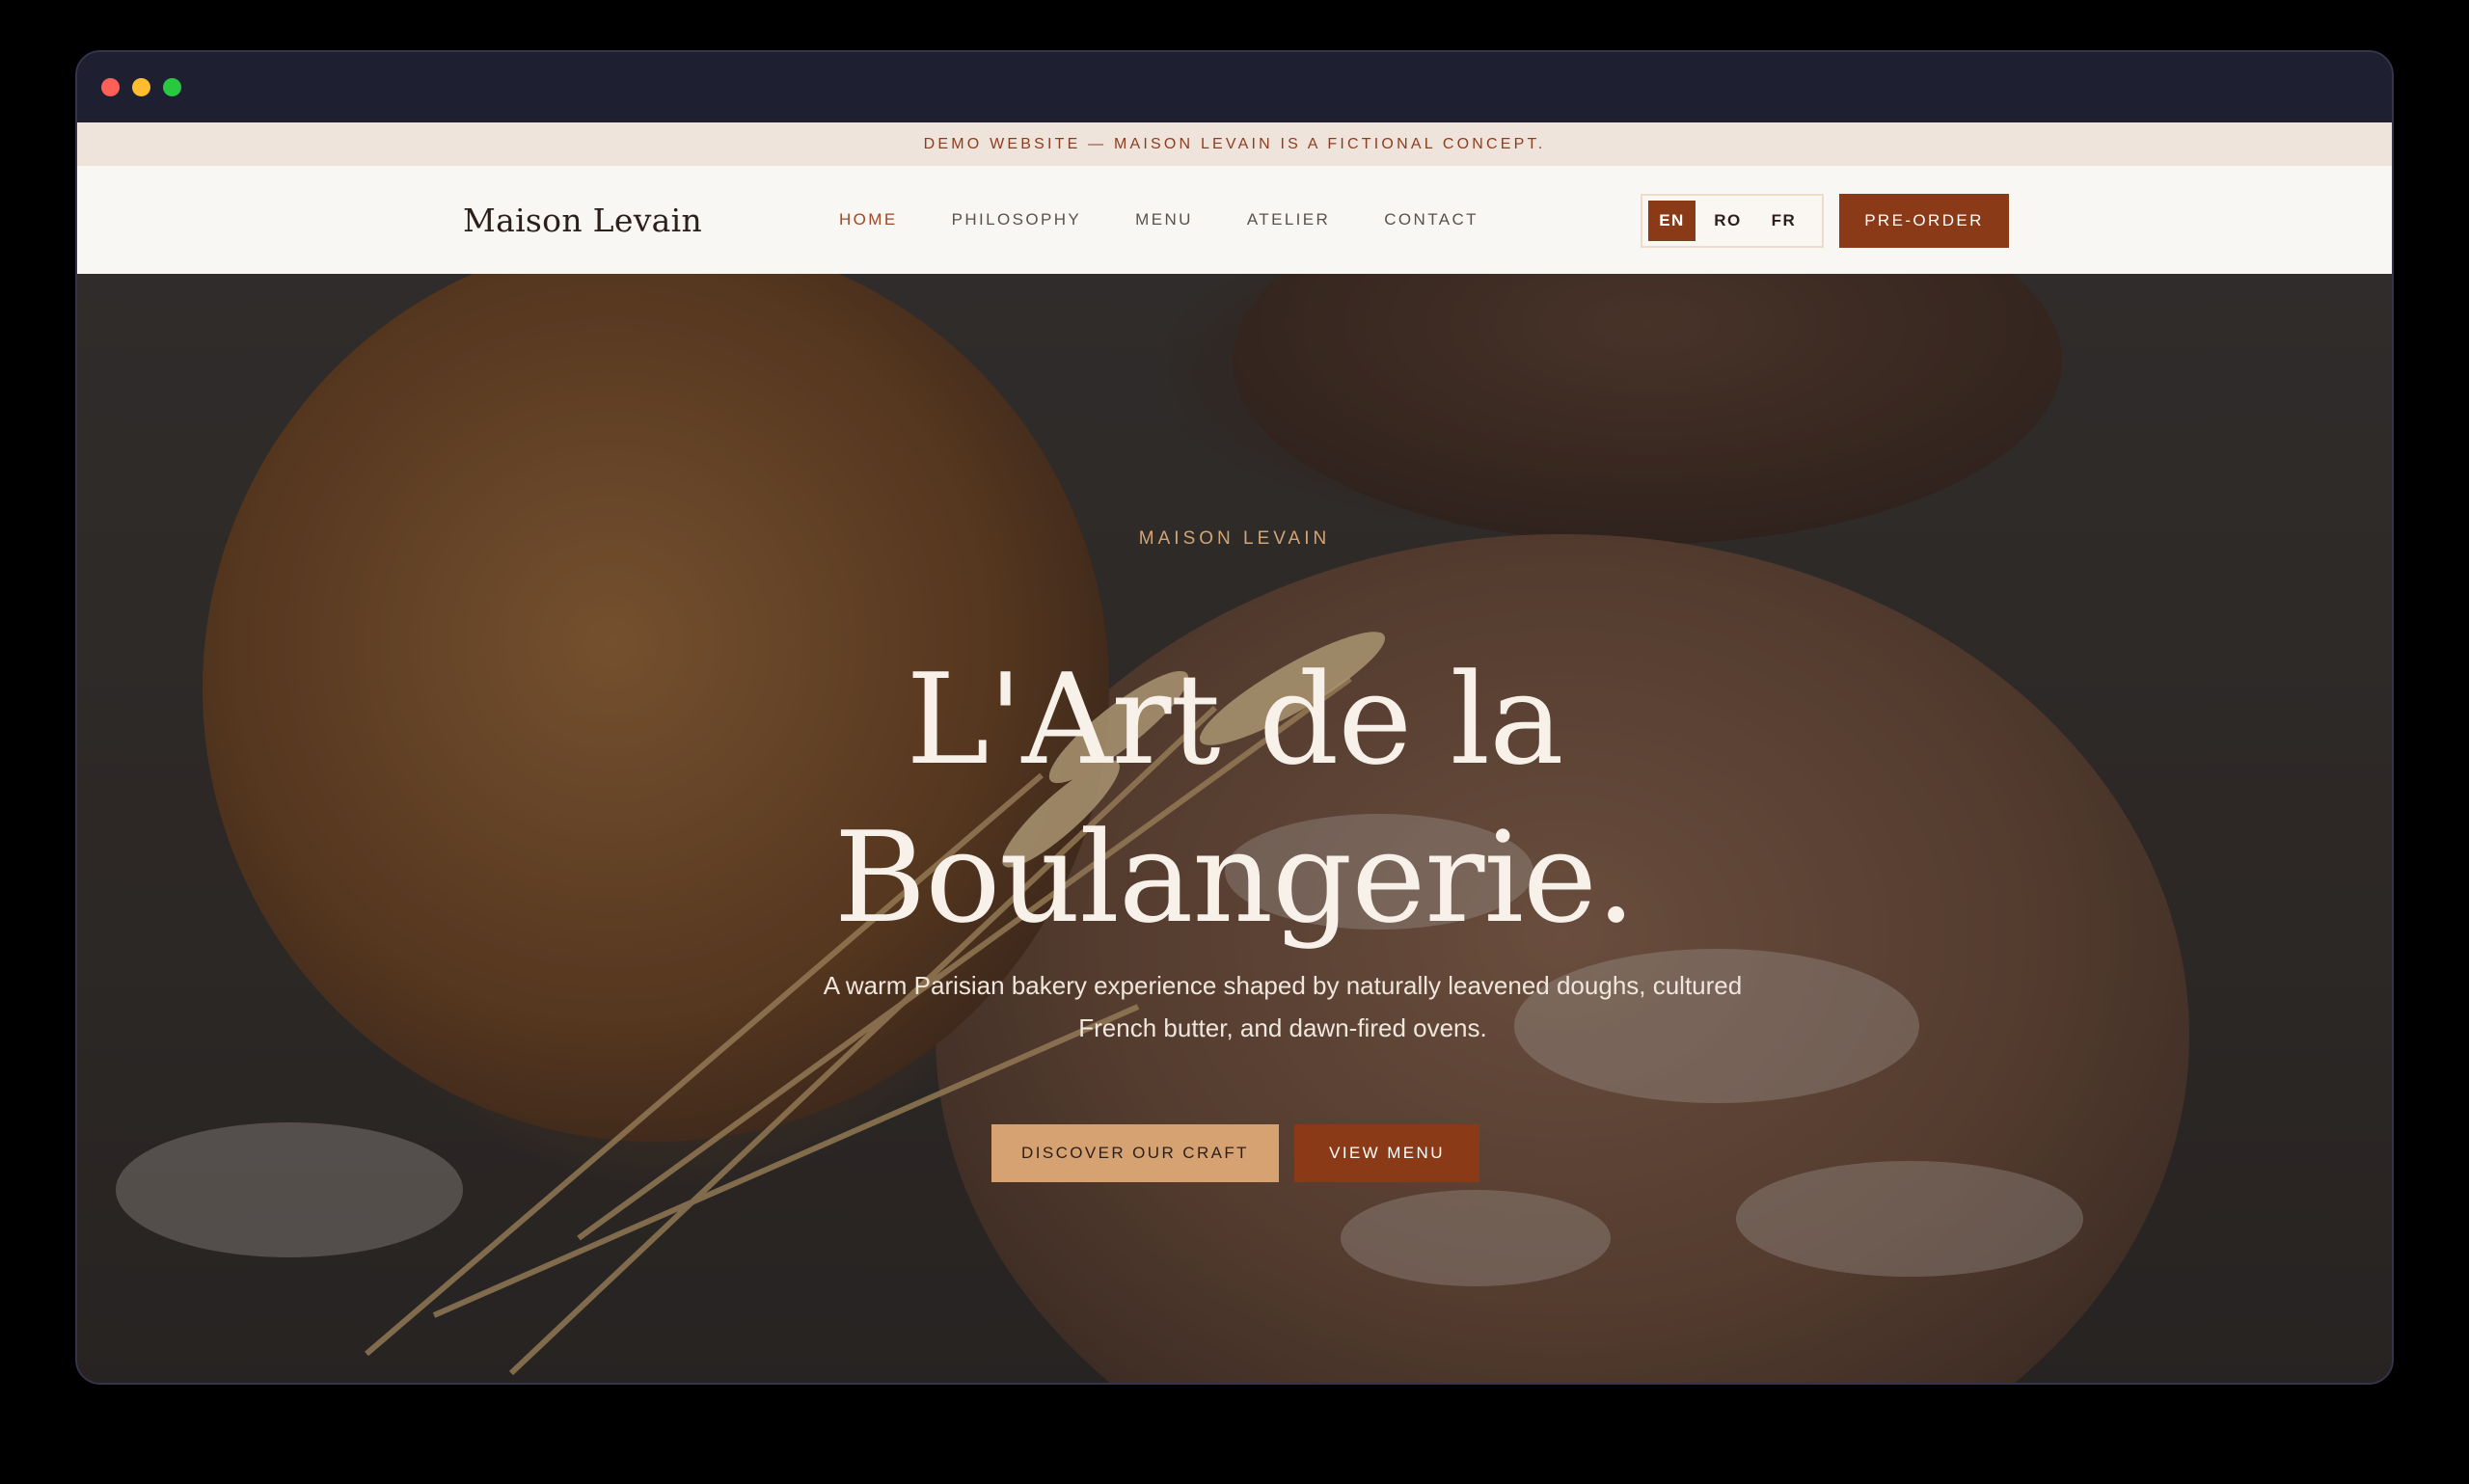  What do you see at coordinates (1017, 219) in the screenshot?
I see `nav-item-philosophy: PHILOSOPHY` at bounding box center [1017, 219].